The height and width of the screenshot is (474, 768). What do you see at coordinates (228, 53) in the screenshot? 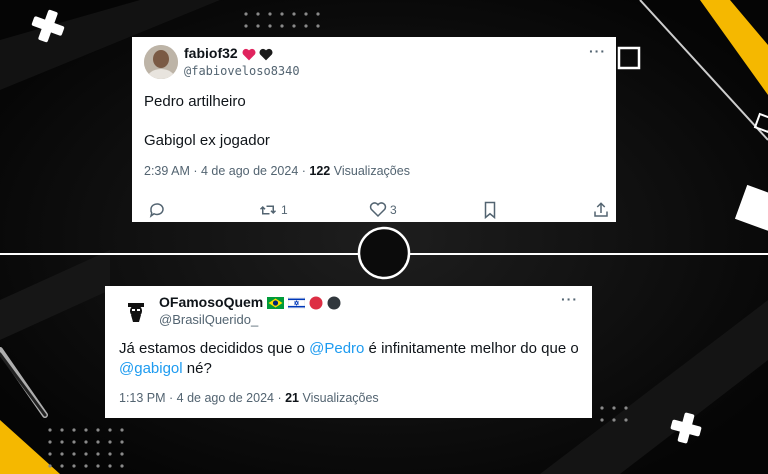
I see `display-name: fabiof32` at bounding box center [228, 53].